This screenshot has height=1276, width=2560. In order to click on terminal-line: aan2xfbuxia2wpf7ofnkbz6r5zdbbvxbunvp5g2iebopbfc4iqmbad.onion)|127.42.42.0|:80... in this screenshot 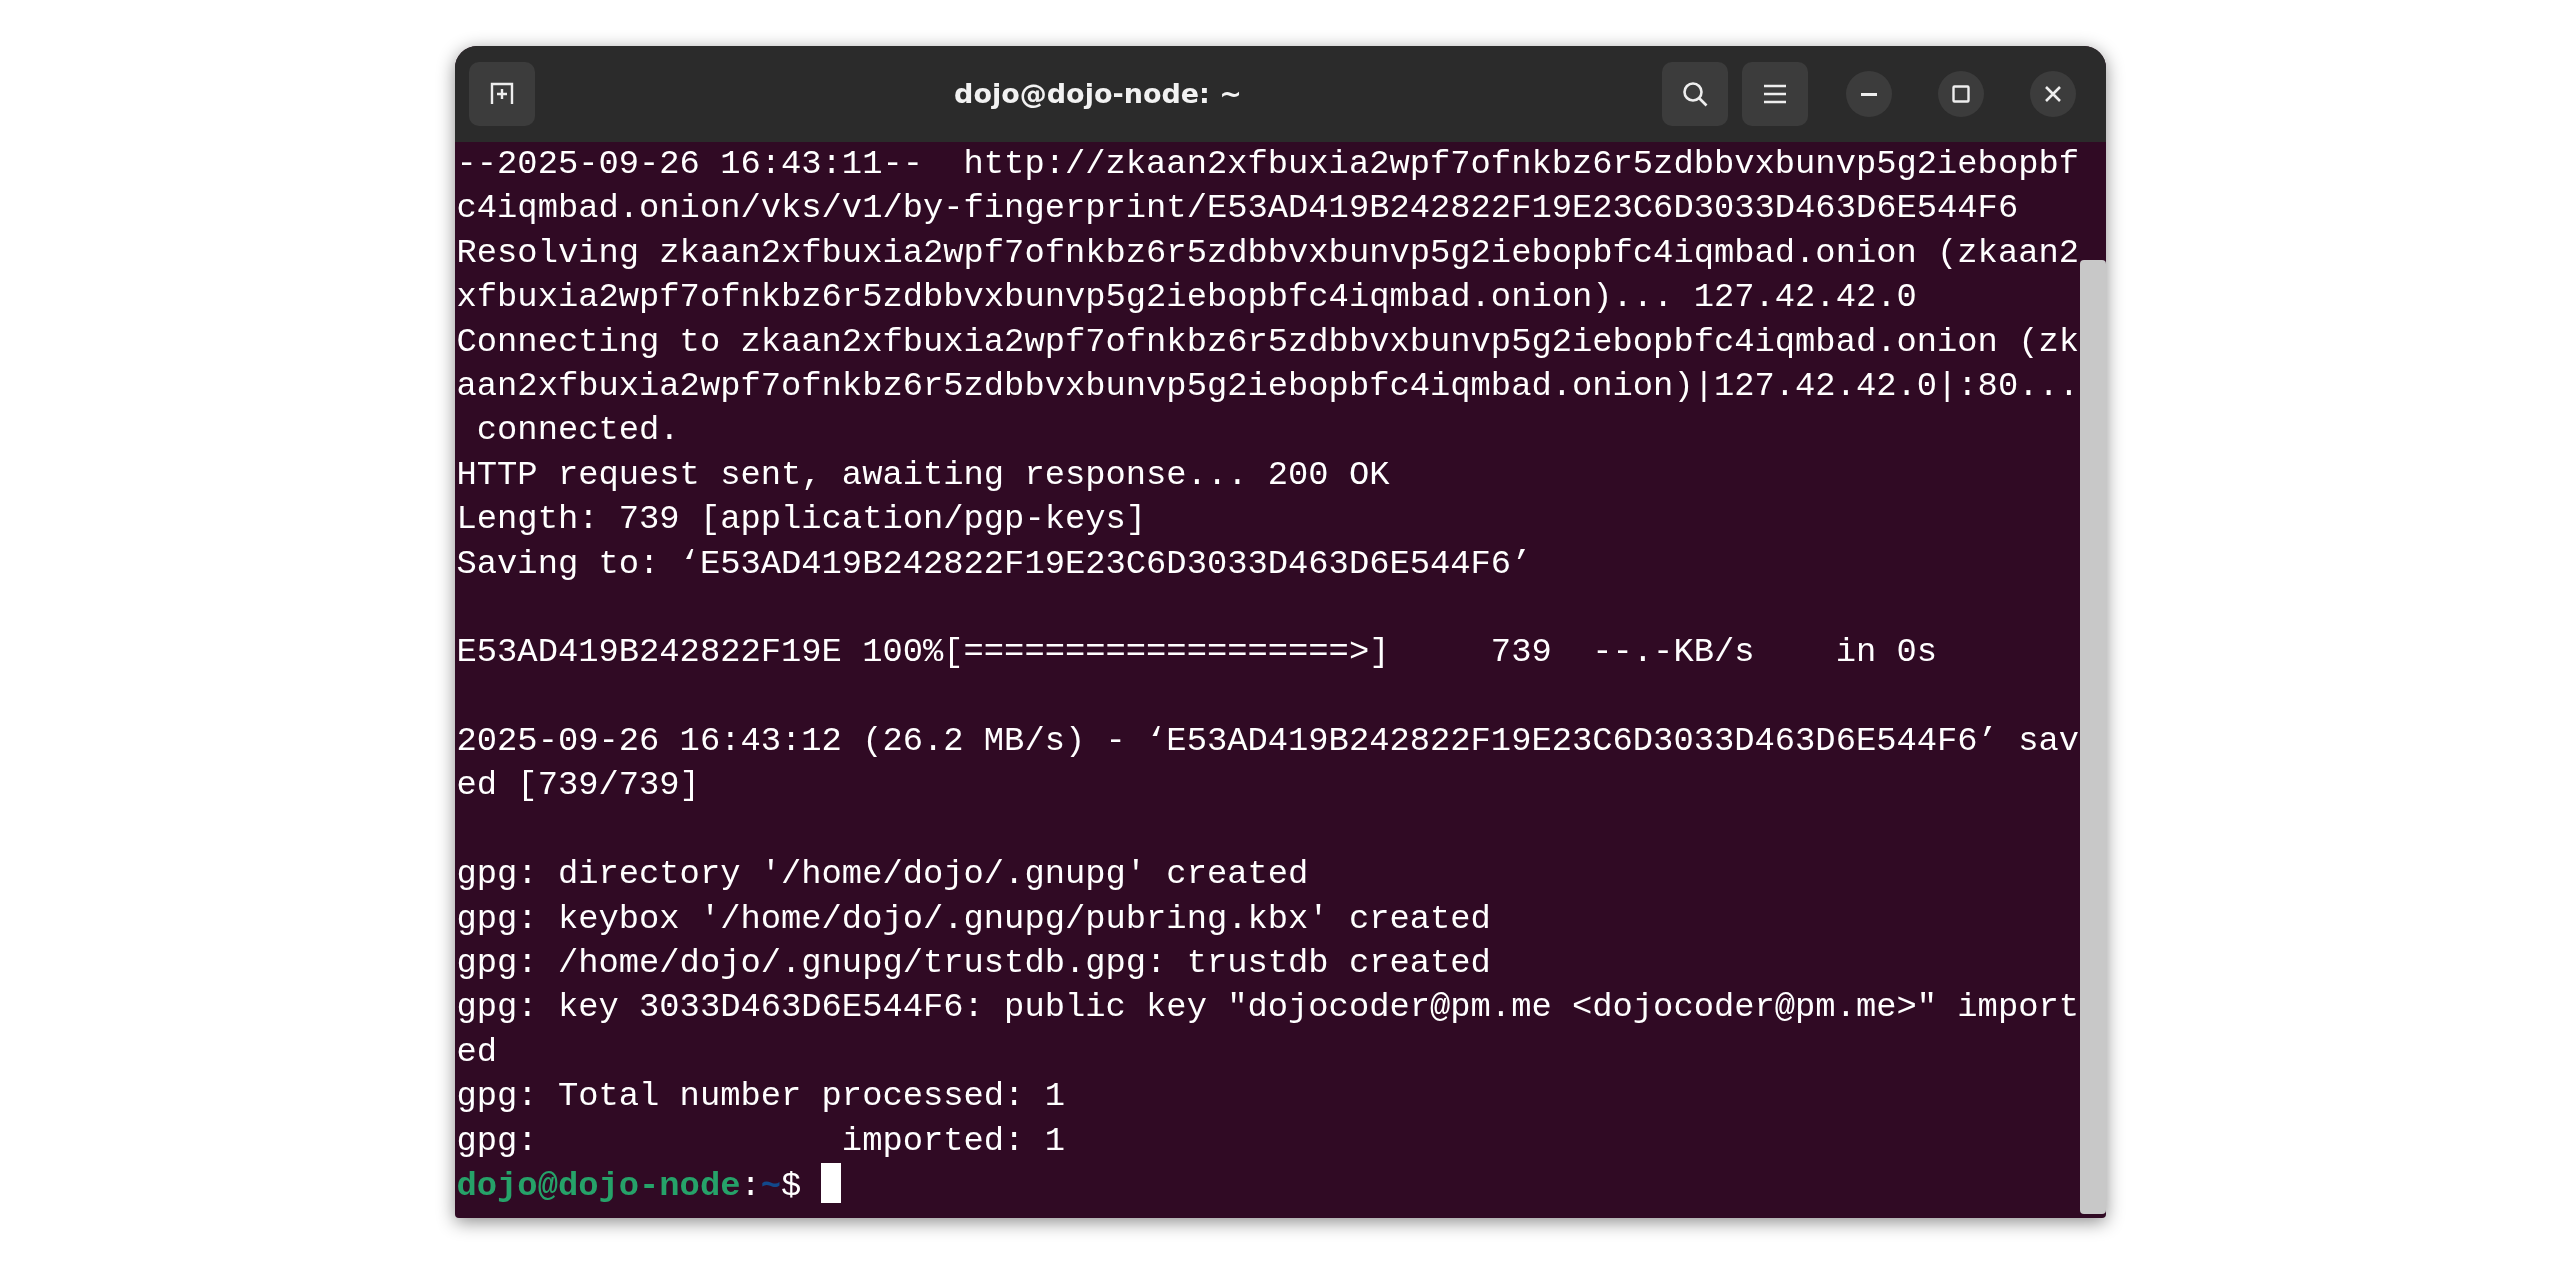, I will do `click(1267, 386)`.